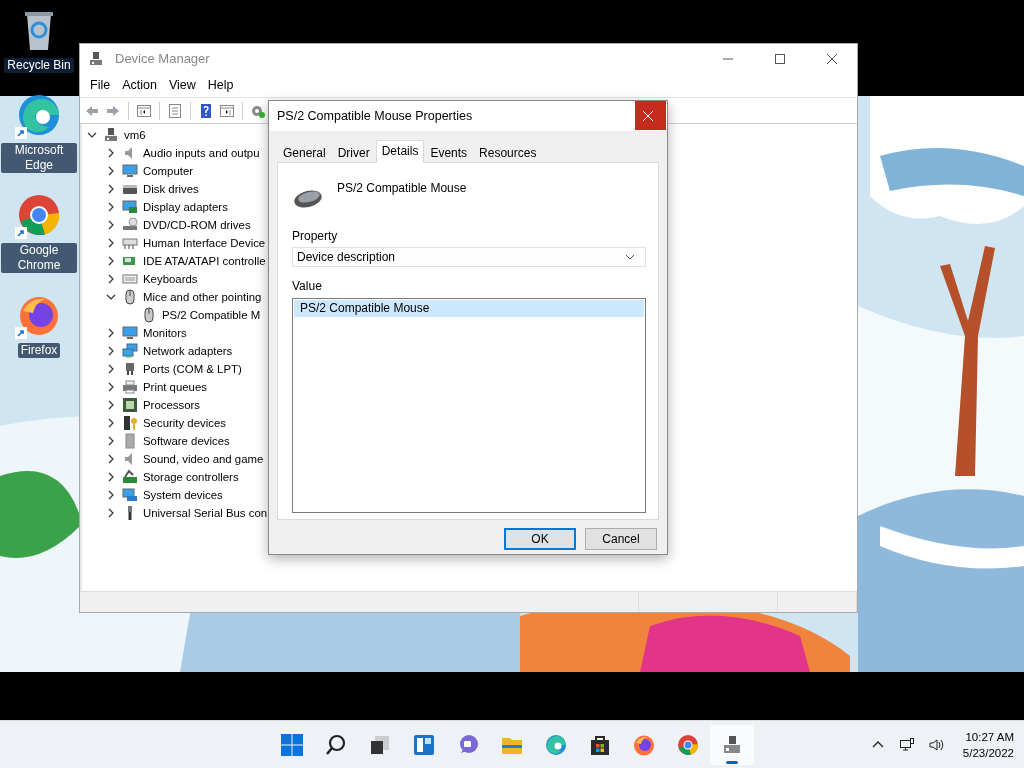 This screenshot has height=768, width=1024. Describe the element at coordinates (171, 189) in the screenshot. I see `tree-item: Disk drives` at that location.